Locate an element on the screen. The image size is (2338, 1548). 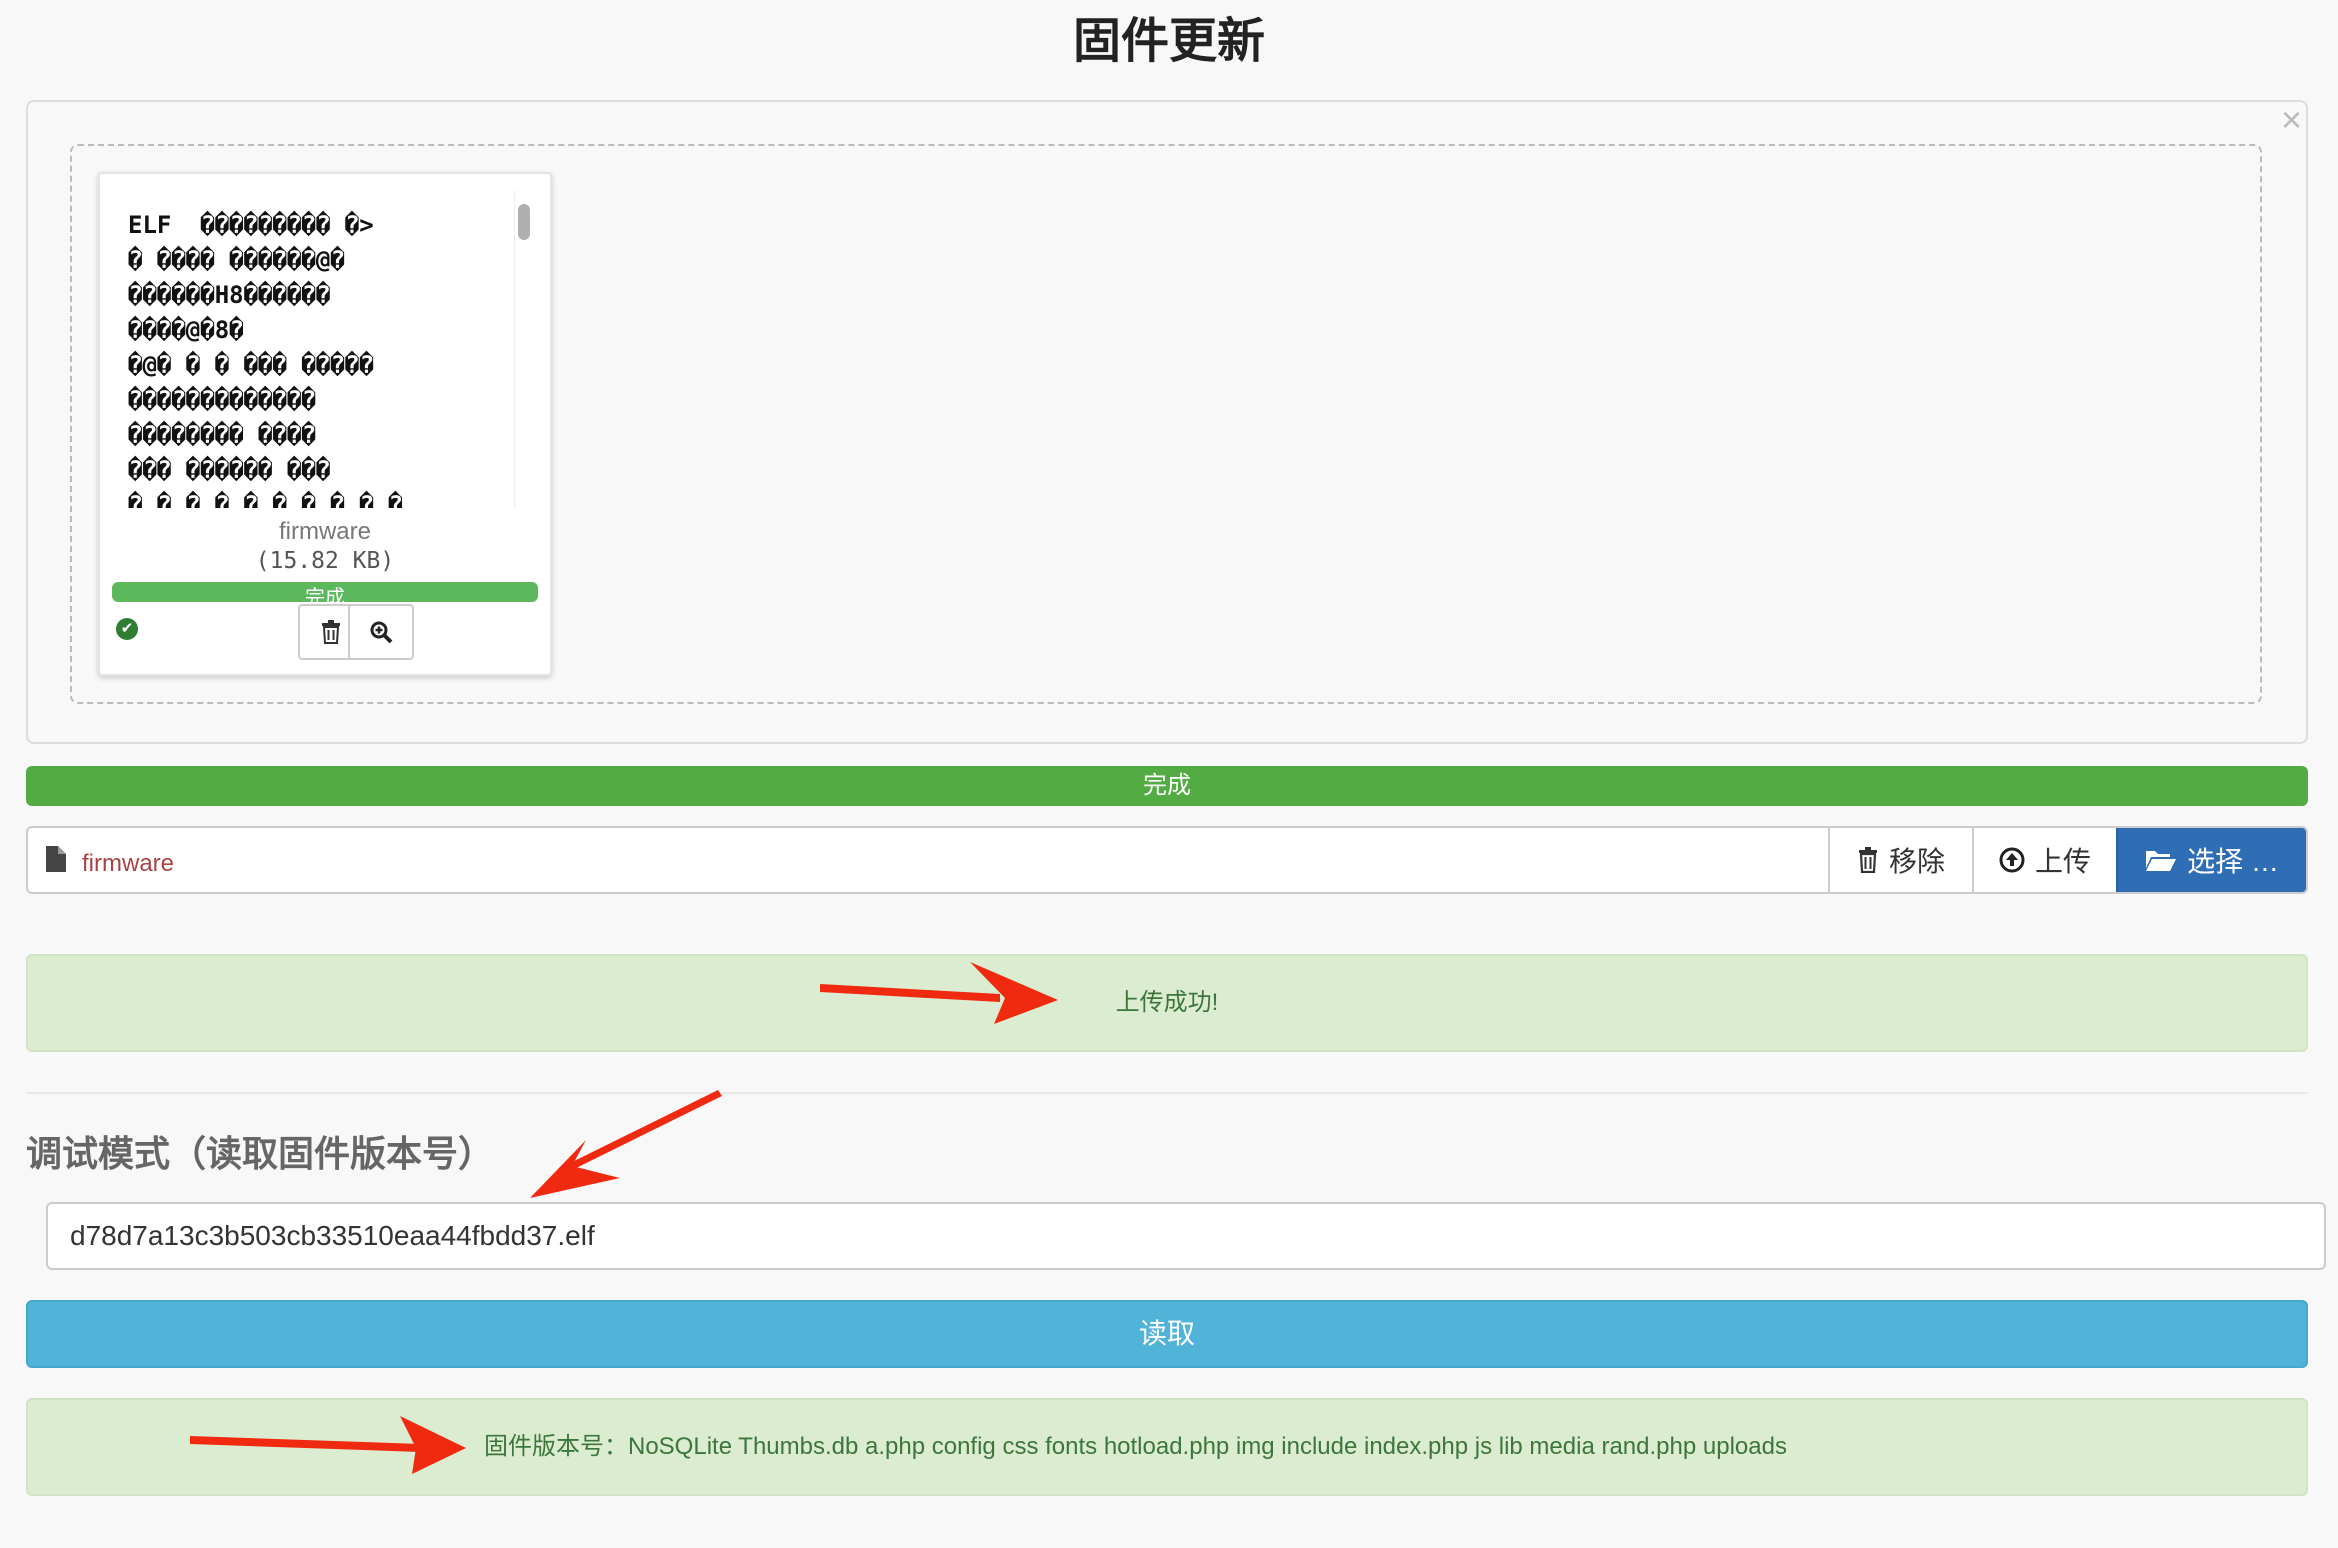
upload-button: 上传 is located at coordinates (2044, 860).